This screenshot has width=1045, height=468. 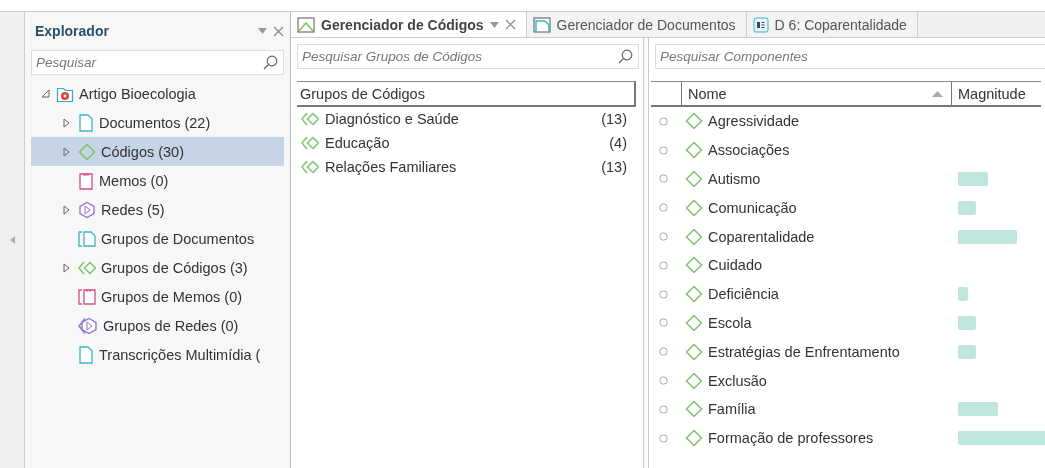 What do you see at coordinates (157, 325) in the screenshot?
I see `tree-item: Grupos de Redes (0)` at bounding box center [157, 325].